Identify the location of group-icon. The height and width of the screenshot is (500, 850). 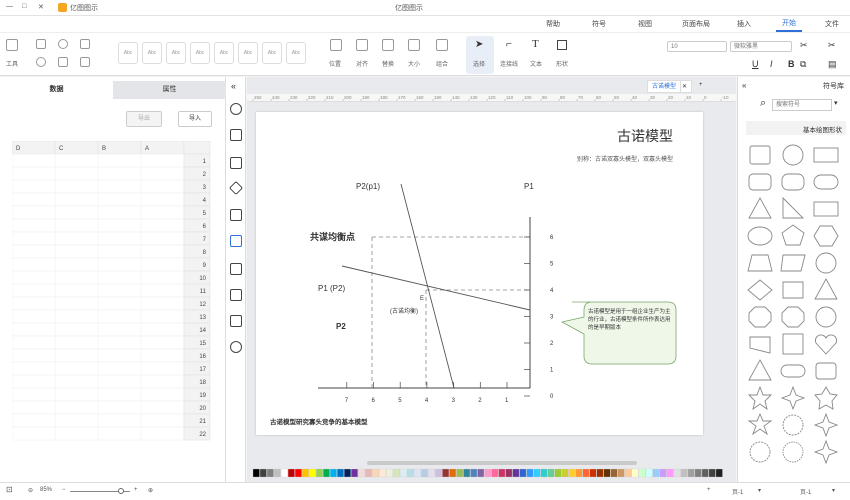
(442, 45).